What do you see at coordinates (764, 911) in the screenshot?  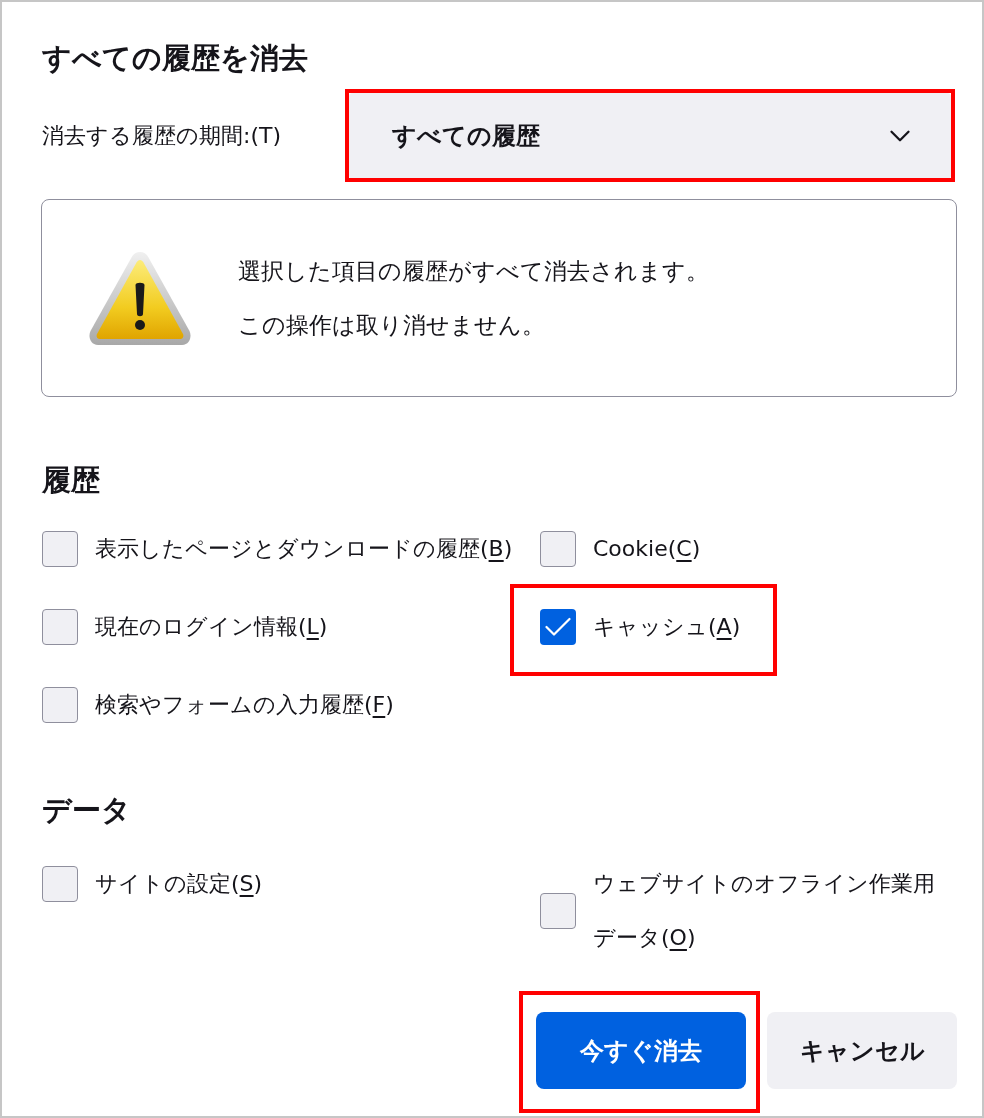 I see `checkbox-label: ウェブサイトのオフライン作業用データ(O)` at bounding box center [764, 911].